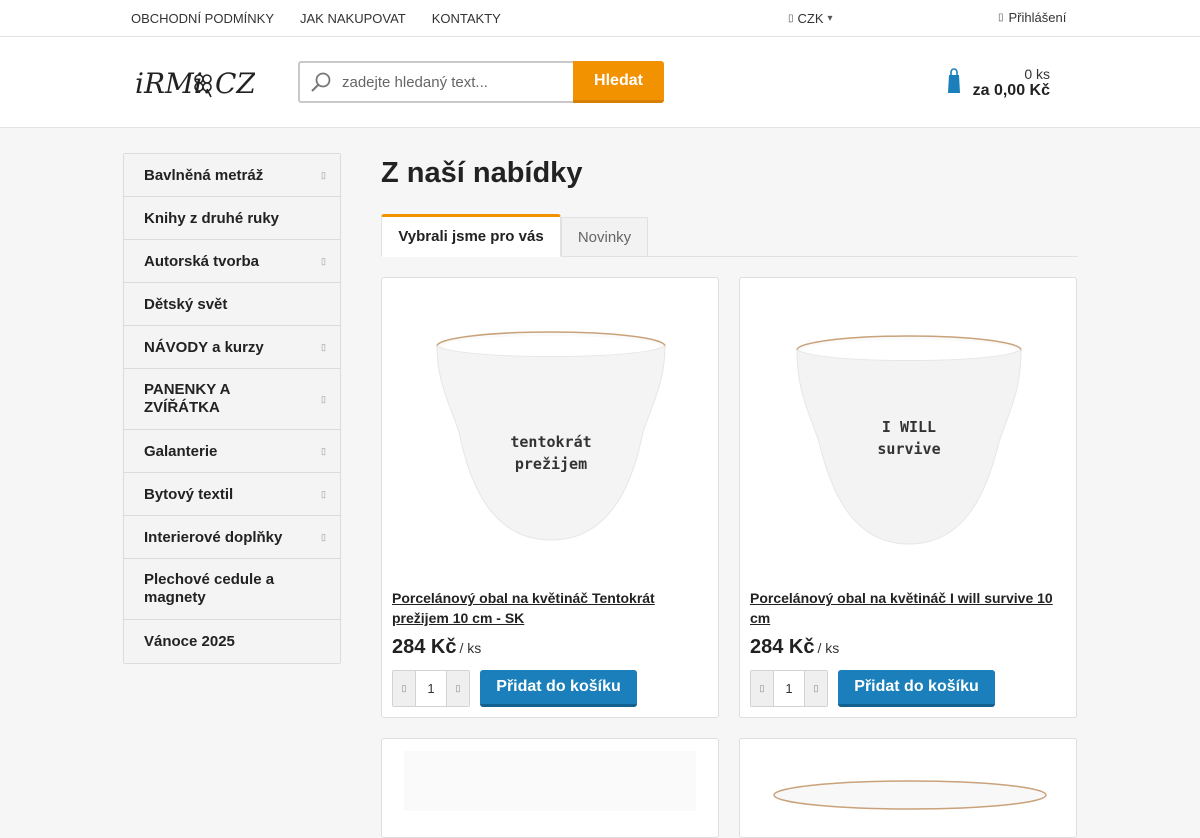  I want to click on sidebar-item-label: Knihy z druhé ruky, so click(212, 218).